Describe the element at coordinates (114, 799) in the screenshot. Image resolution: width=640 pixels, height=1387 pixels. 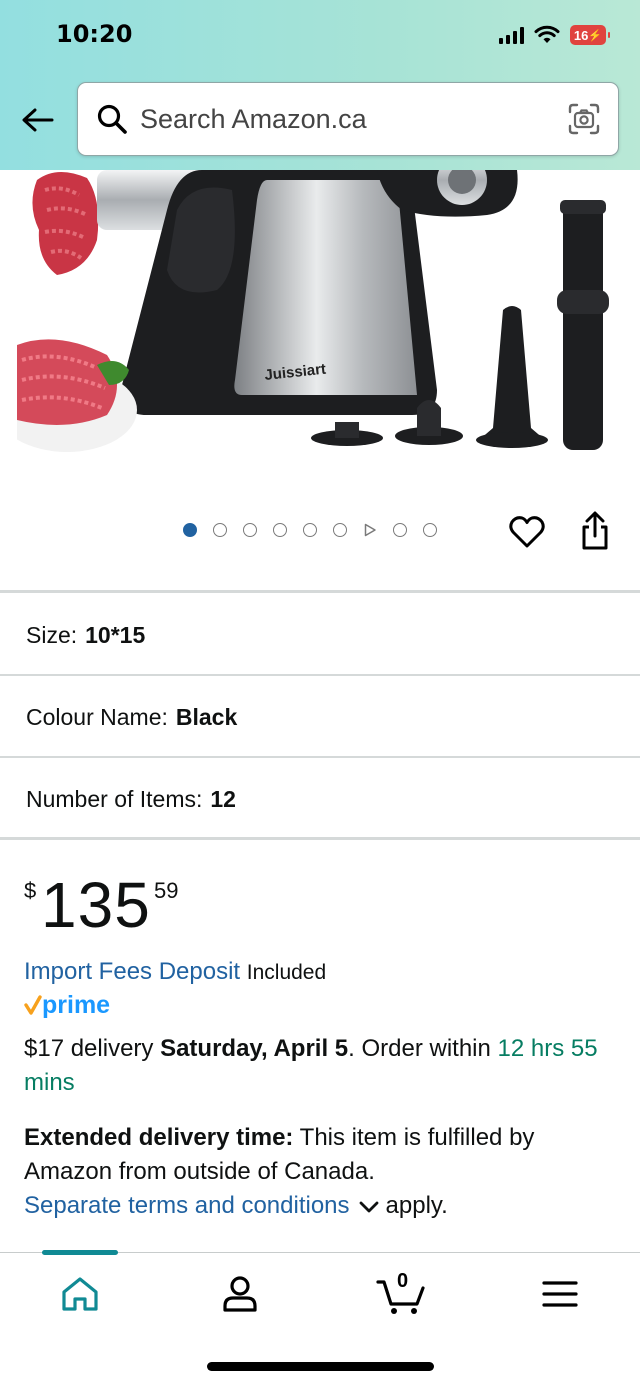
I see `items-label: Number of Items:` at that location.